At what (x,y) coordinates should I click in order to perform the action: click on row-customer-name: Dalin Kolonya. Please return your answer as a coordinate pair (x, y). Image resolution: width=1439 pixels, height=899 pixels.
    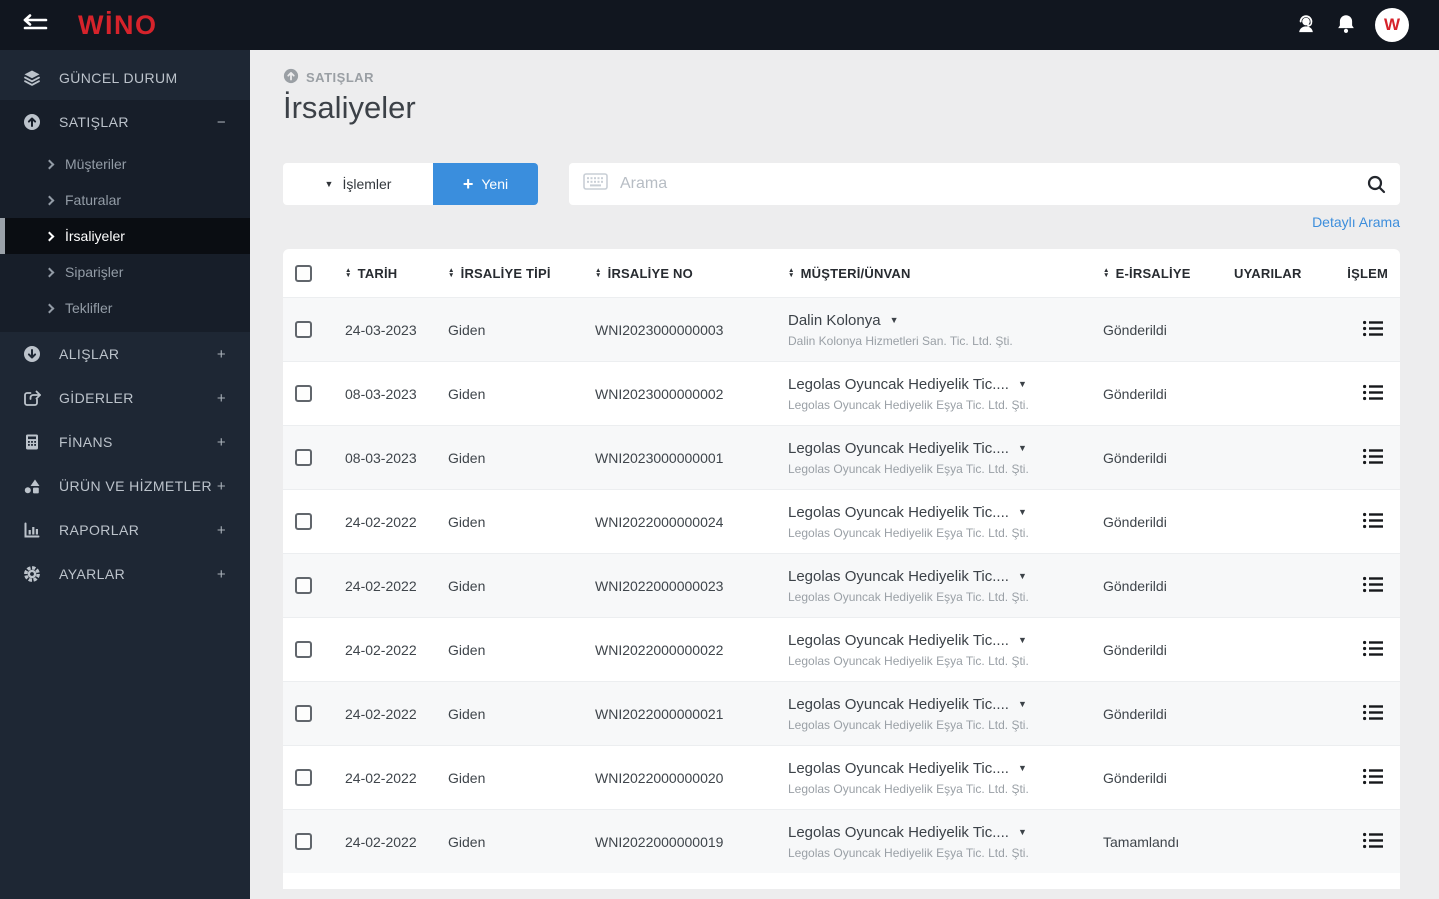
    Looking at the image, I should click on (834, 320).